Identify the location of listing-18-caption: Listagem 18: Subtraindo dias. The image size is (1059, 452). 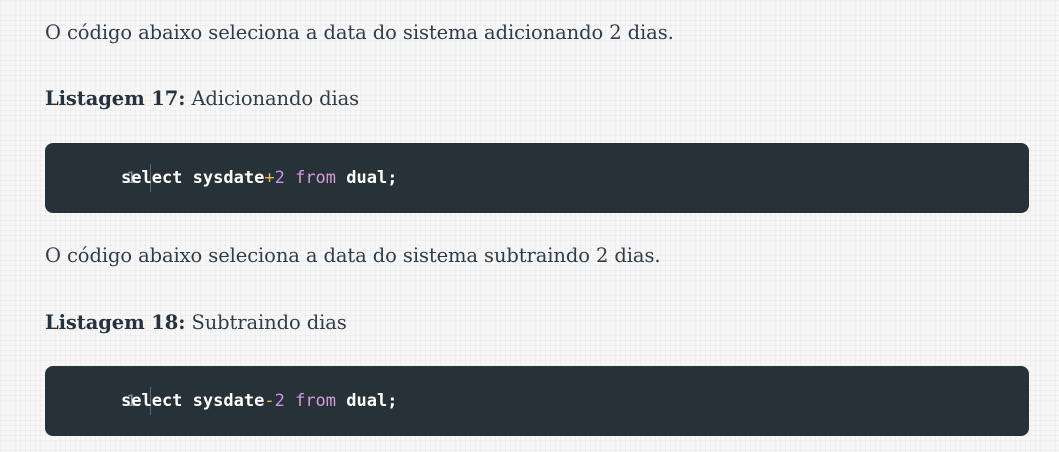
(196, 323).